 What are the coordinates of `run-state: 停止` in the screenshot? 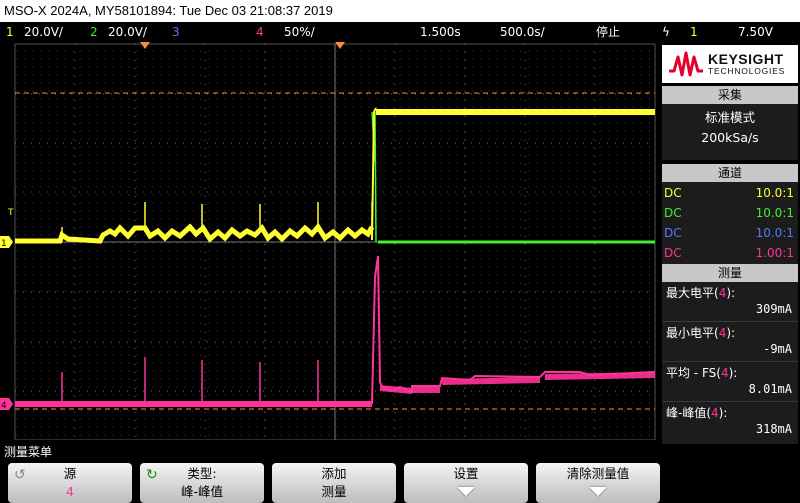 It's located at (608, 32).